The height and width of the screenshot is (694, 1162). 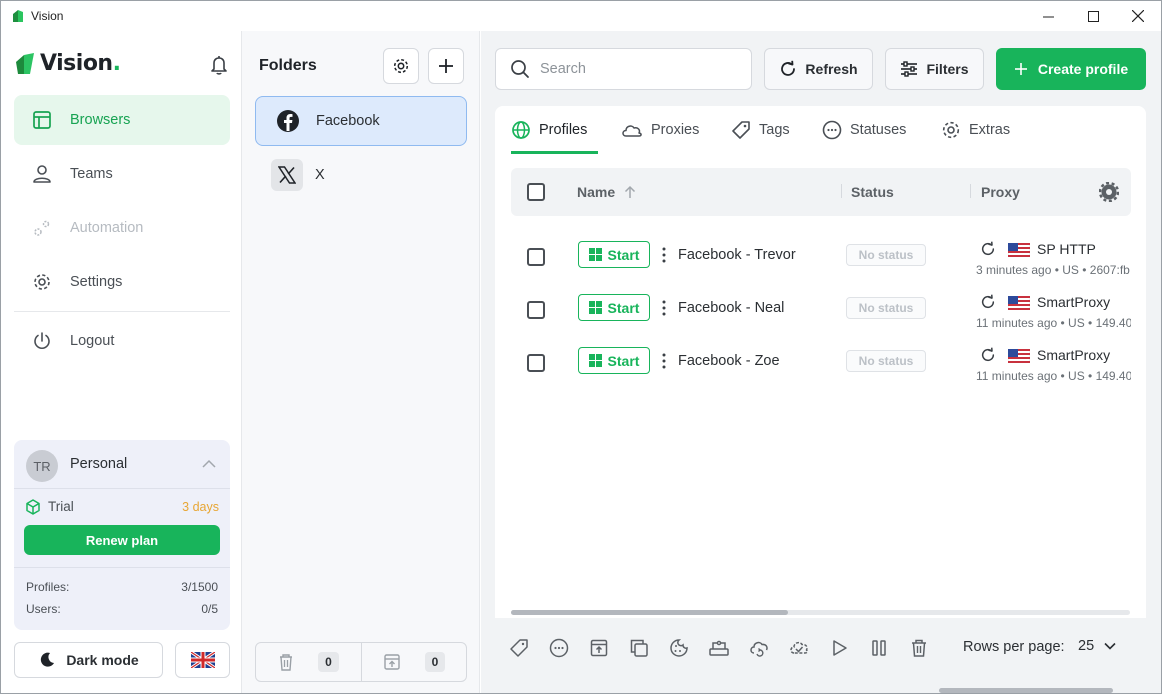 I want to click on maximize-button, so click(x=1093, y=16).